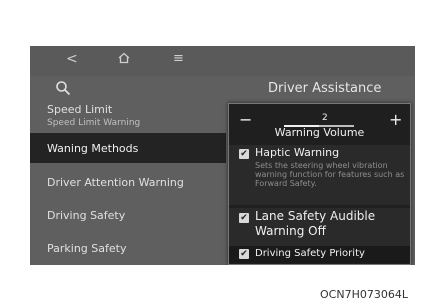 The width and height of the screenshot is (445, 305). What do you see at coordinates (80, 109) in the screenshot?
I see `sidebar-item-label: Speed Limit` at bounding box center [80, 109].